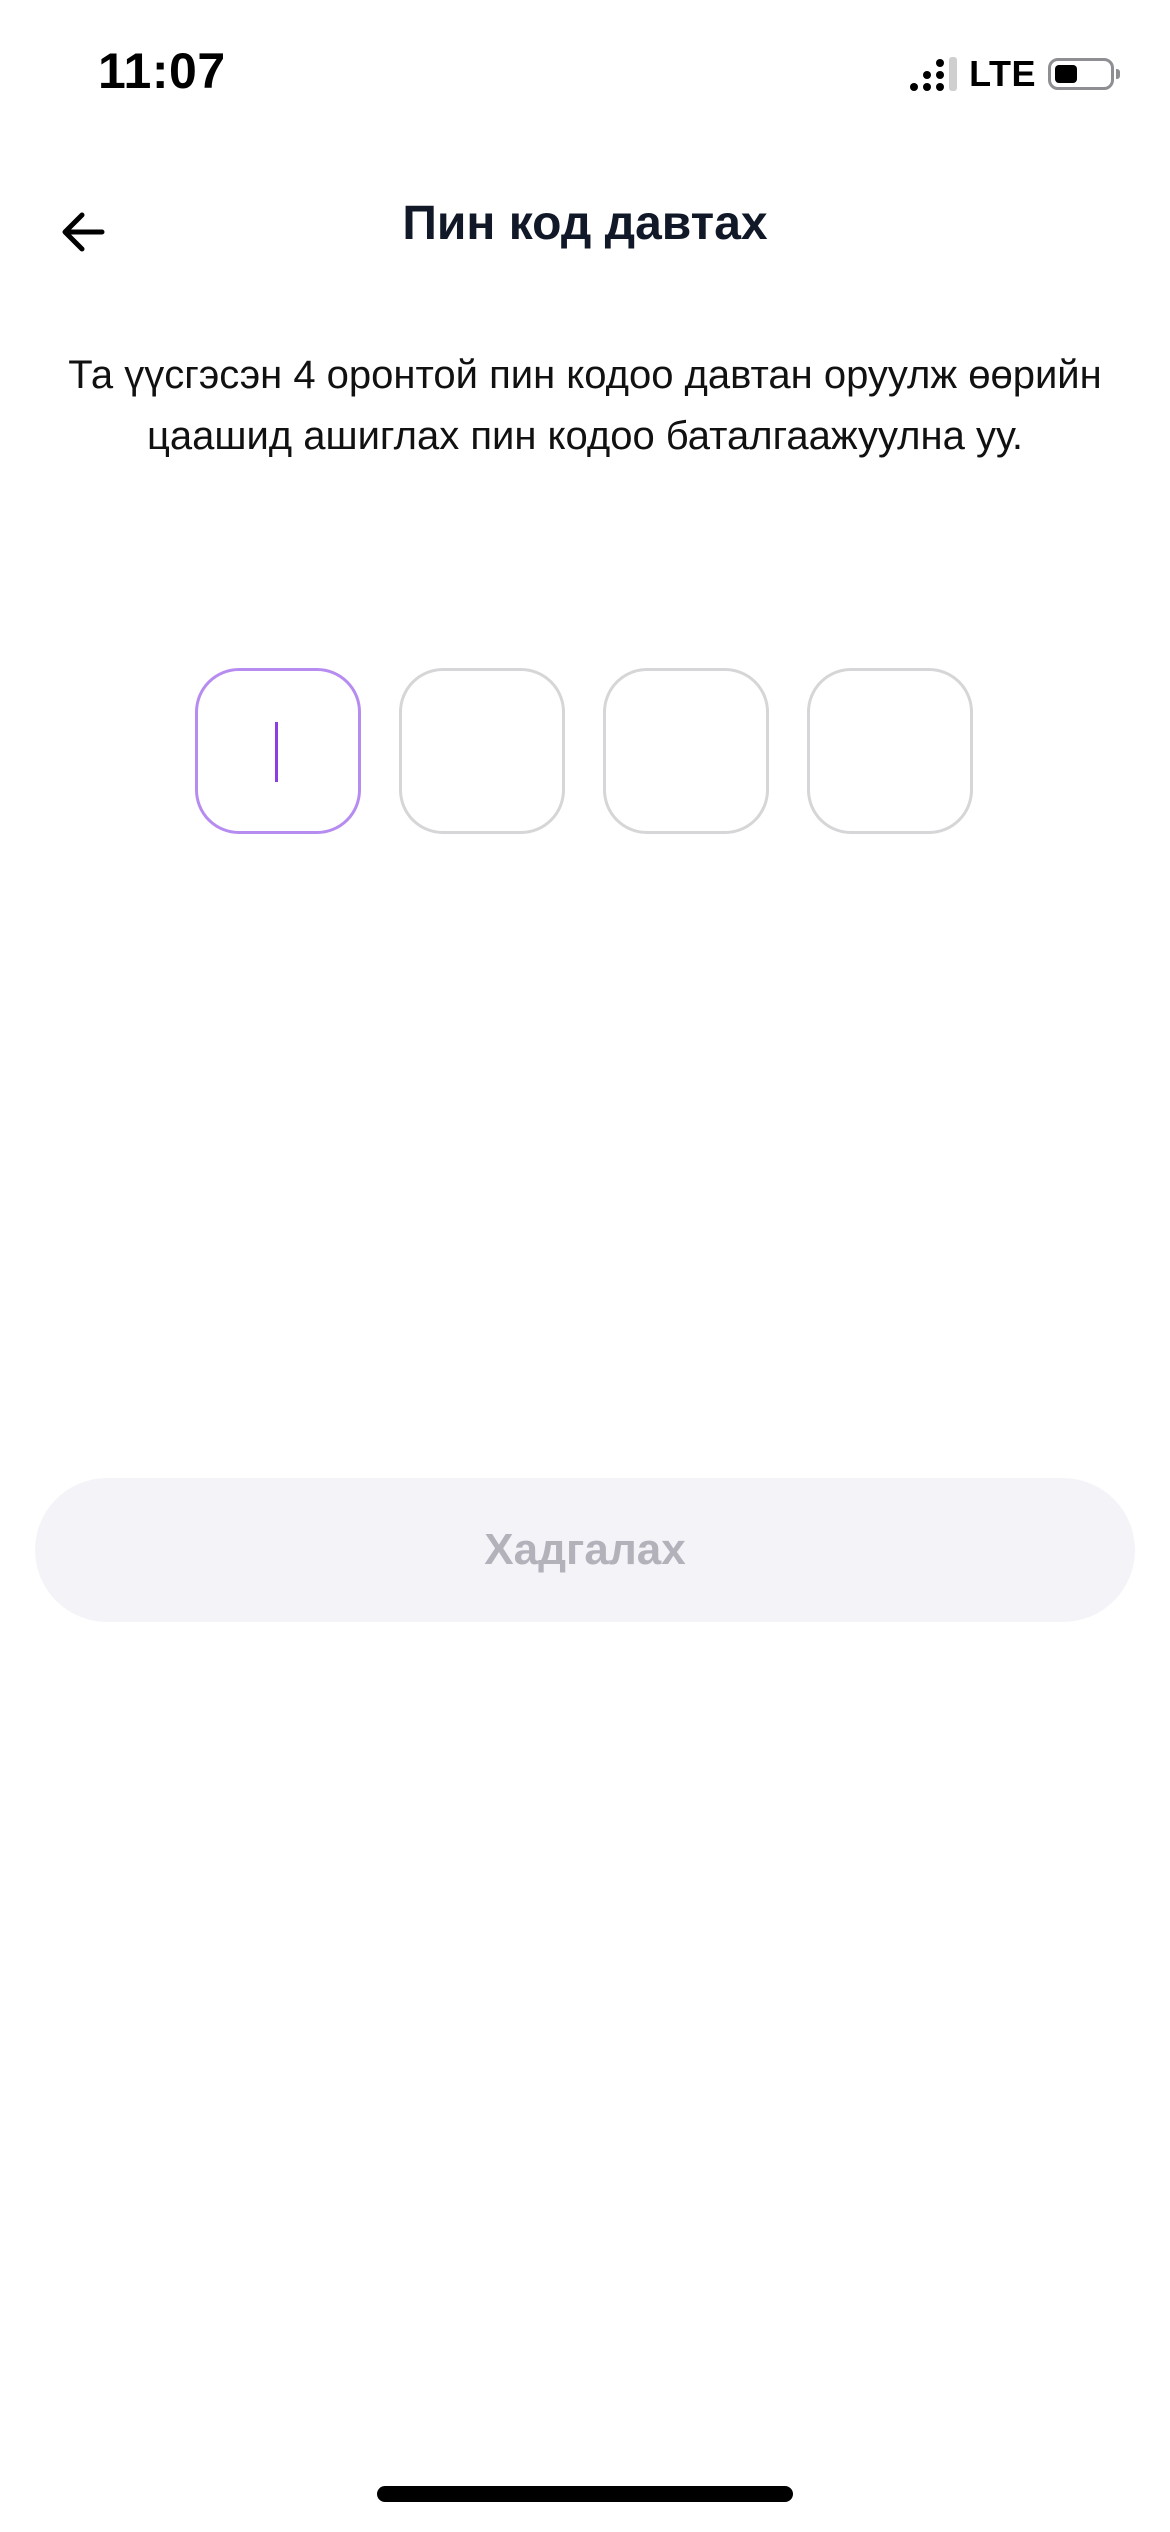 Image resolution: width=1170 pixels, height=2532 pixels. What do you see at coordinates (1084, 74) in the screenshot?
I see `battery-icon` at bounding box center [1084, 74].